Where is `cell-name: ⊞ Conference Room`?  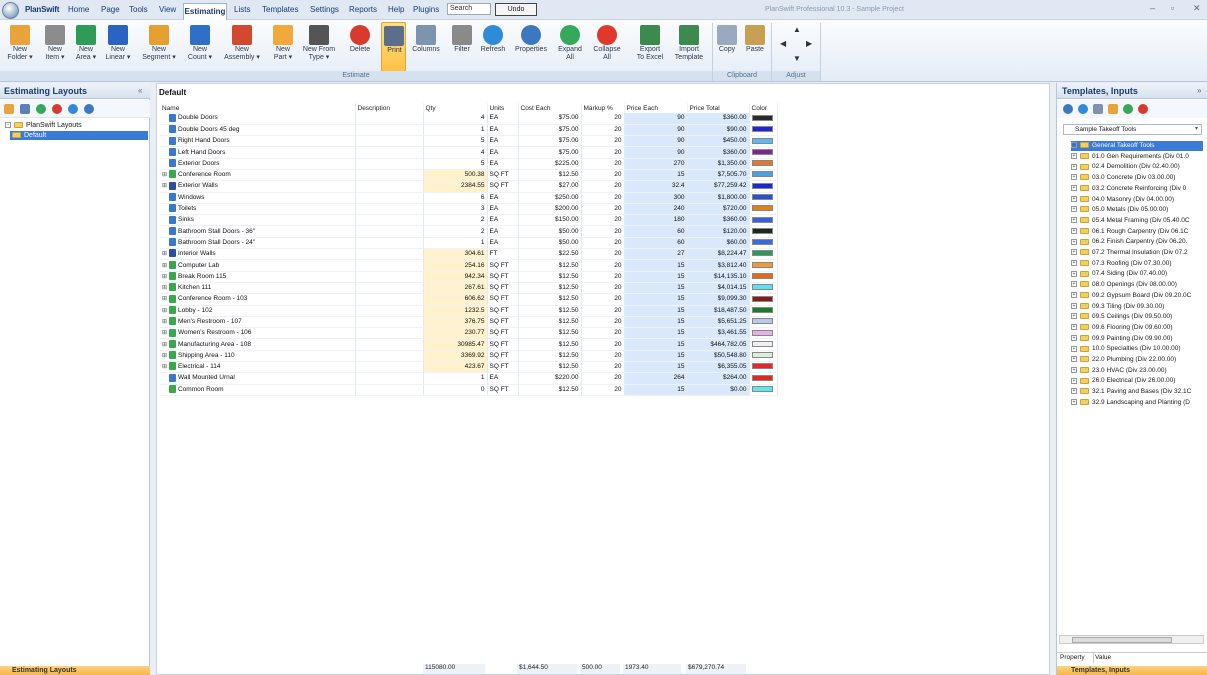
cell-name: ⊞ Conference Room is located at coordinates (258, 175).